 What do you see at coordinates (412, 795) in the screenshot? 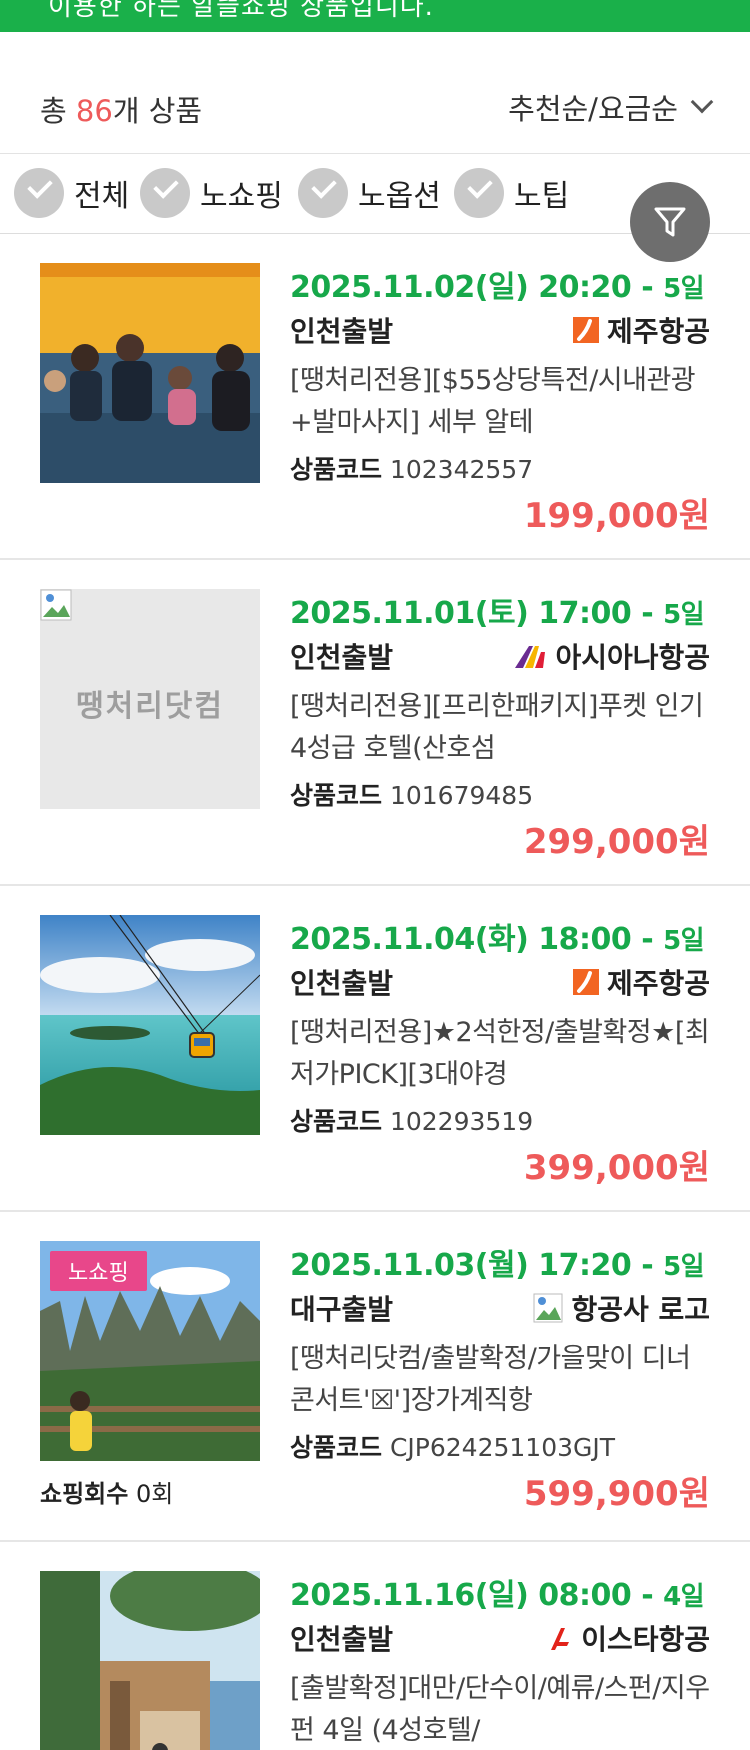
I see `product-code: 상품코드 101679485` at bounding box center [412, 795].